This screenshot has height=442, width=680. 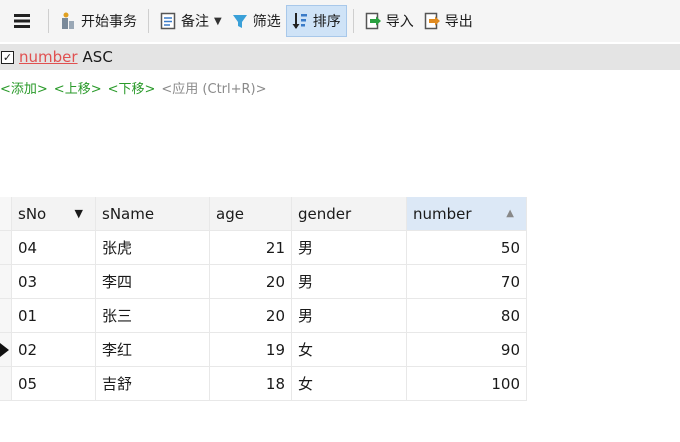 What do you see at coordinates (54, 384) in the screenshot?
I see `cell-sno: 05` at bounding box center [54, 384].